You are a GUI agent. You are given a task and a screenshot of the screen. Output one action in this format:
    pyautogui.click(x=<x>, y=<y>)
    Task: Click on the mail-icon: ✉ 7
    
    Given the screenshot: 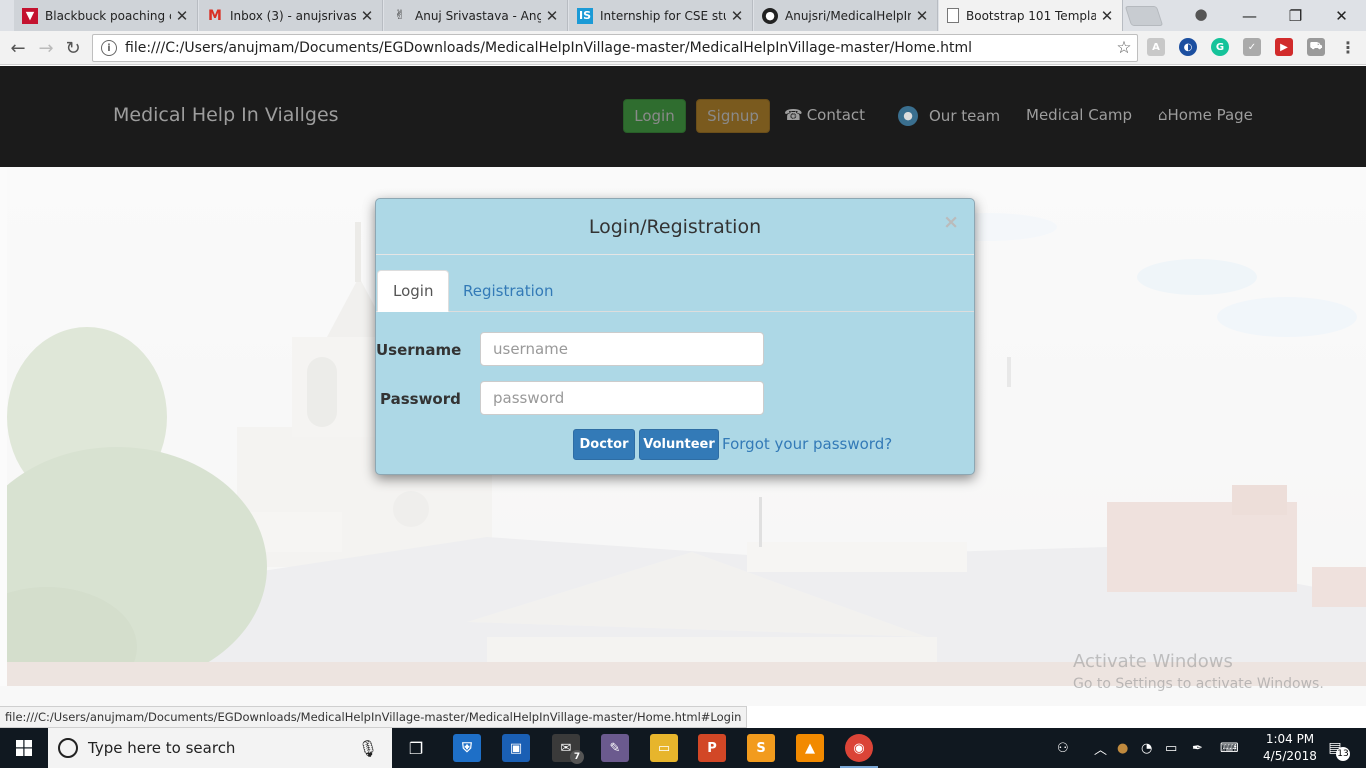 What is the action you would take?
    pyautogui.click(x=568, y=749)
    